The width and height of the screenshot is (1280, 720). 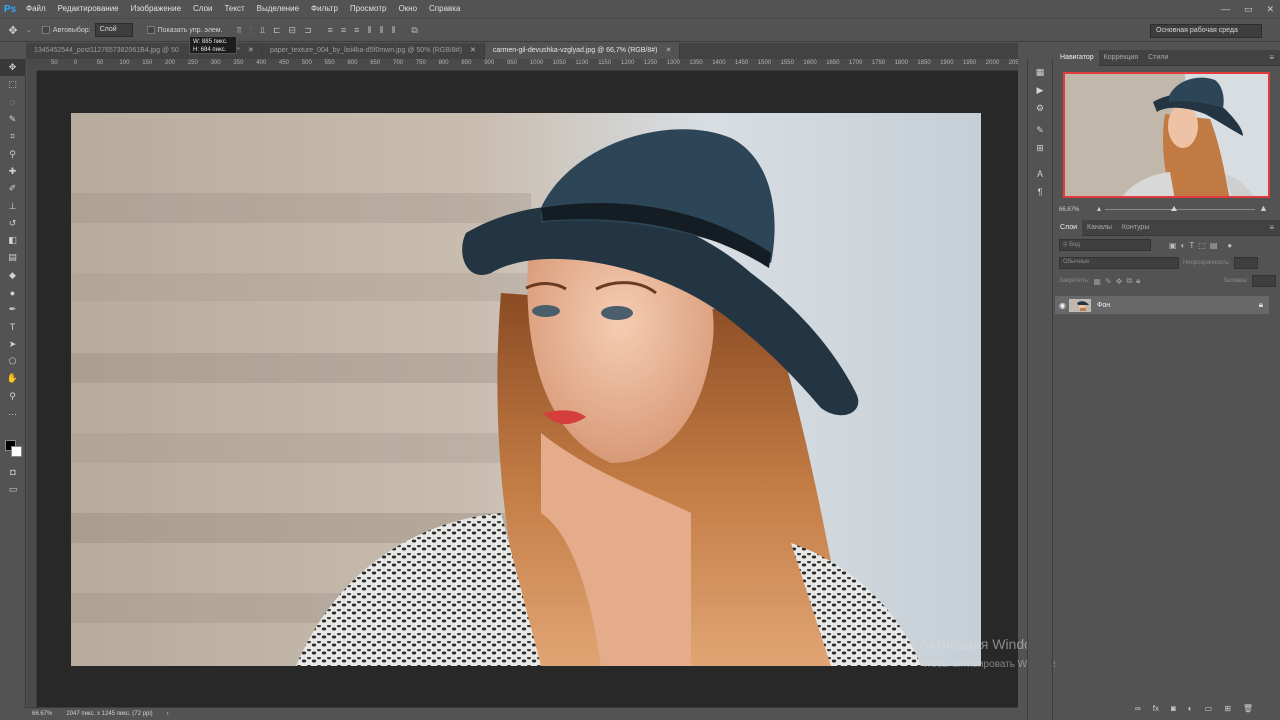 What do you see at coordinates (393, 30) in the screenshot?
I see `distribute-right-icon: ⦀` at bounding box center [393, 30].